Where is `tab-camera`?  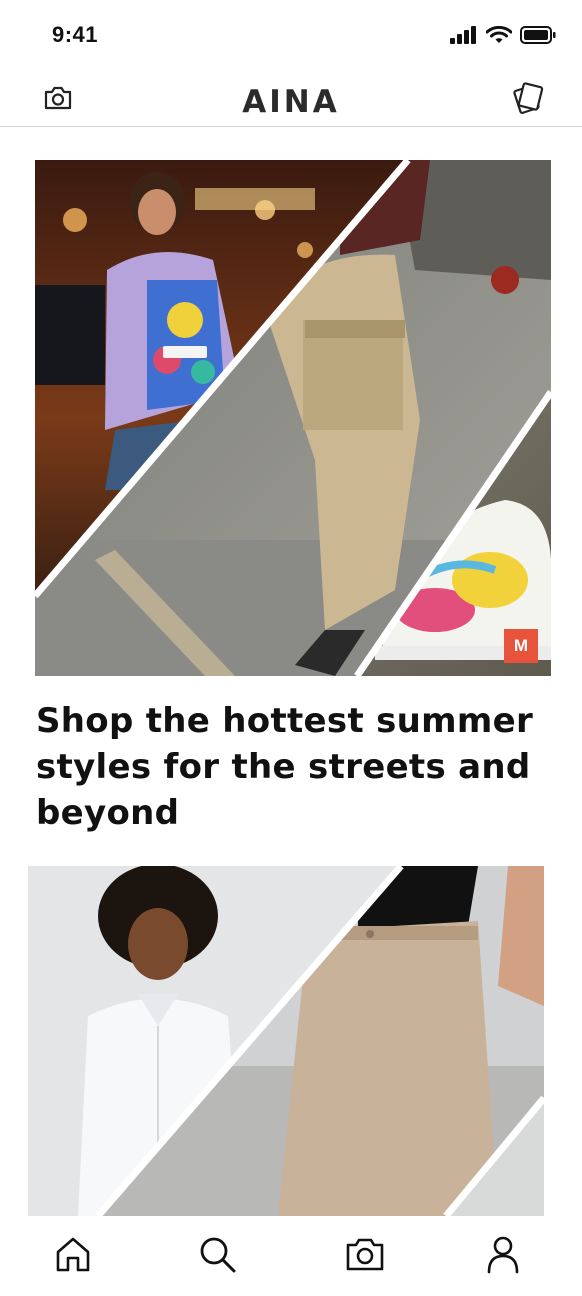
tab-camera is located at coordinates (365, 1256).